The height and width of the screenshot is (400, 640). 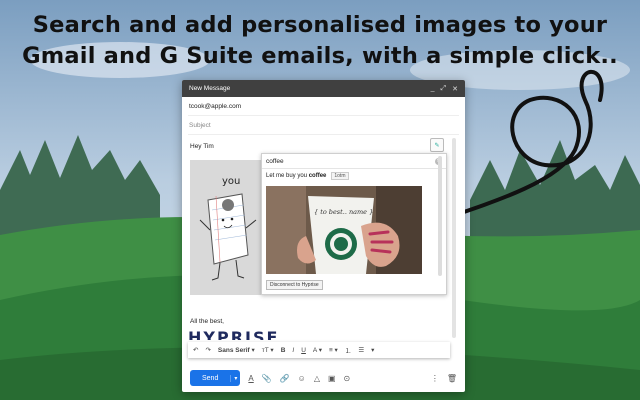 I want to click on closing-text: All the best,, so click(x=207, y=321).